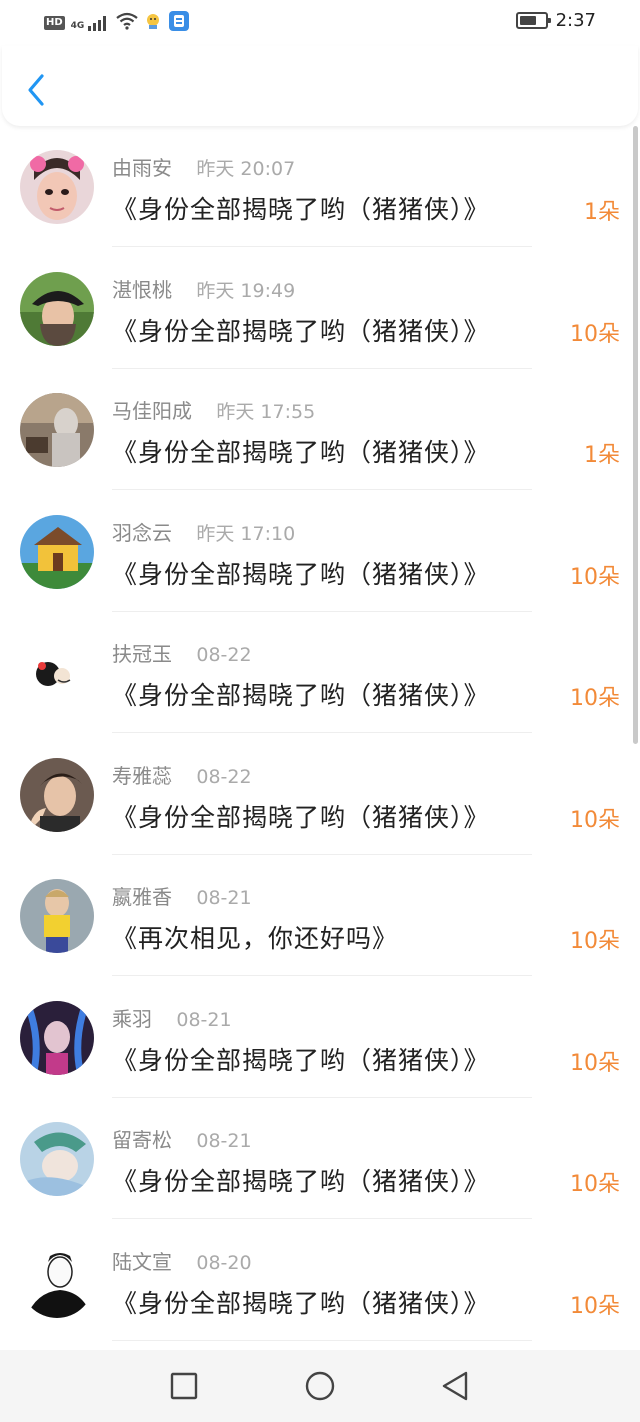 The width and height of the screenshot is (640, 1422). I want to click on sender-name: 由雨安 昨天 20:07, so click(203, 166).